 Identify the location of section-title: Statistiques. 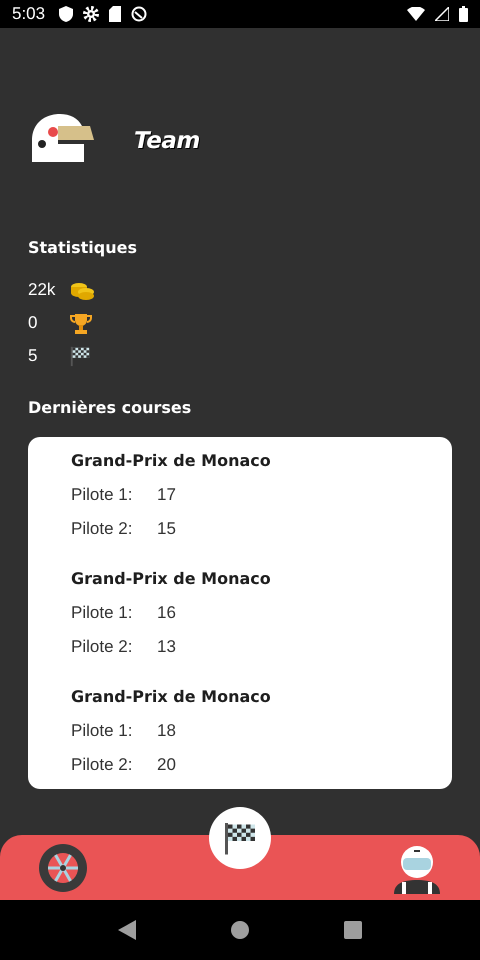
(83, 247).